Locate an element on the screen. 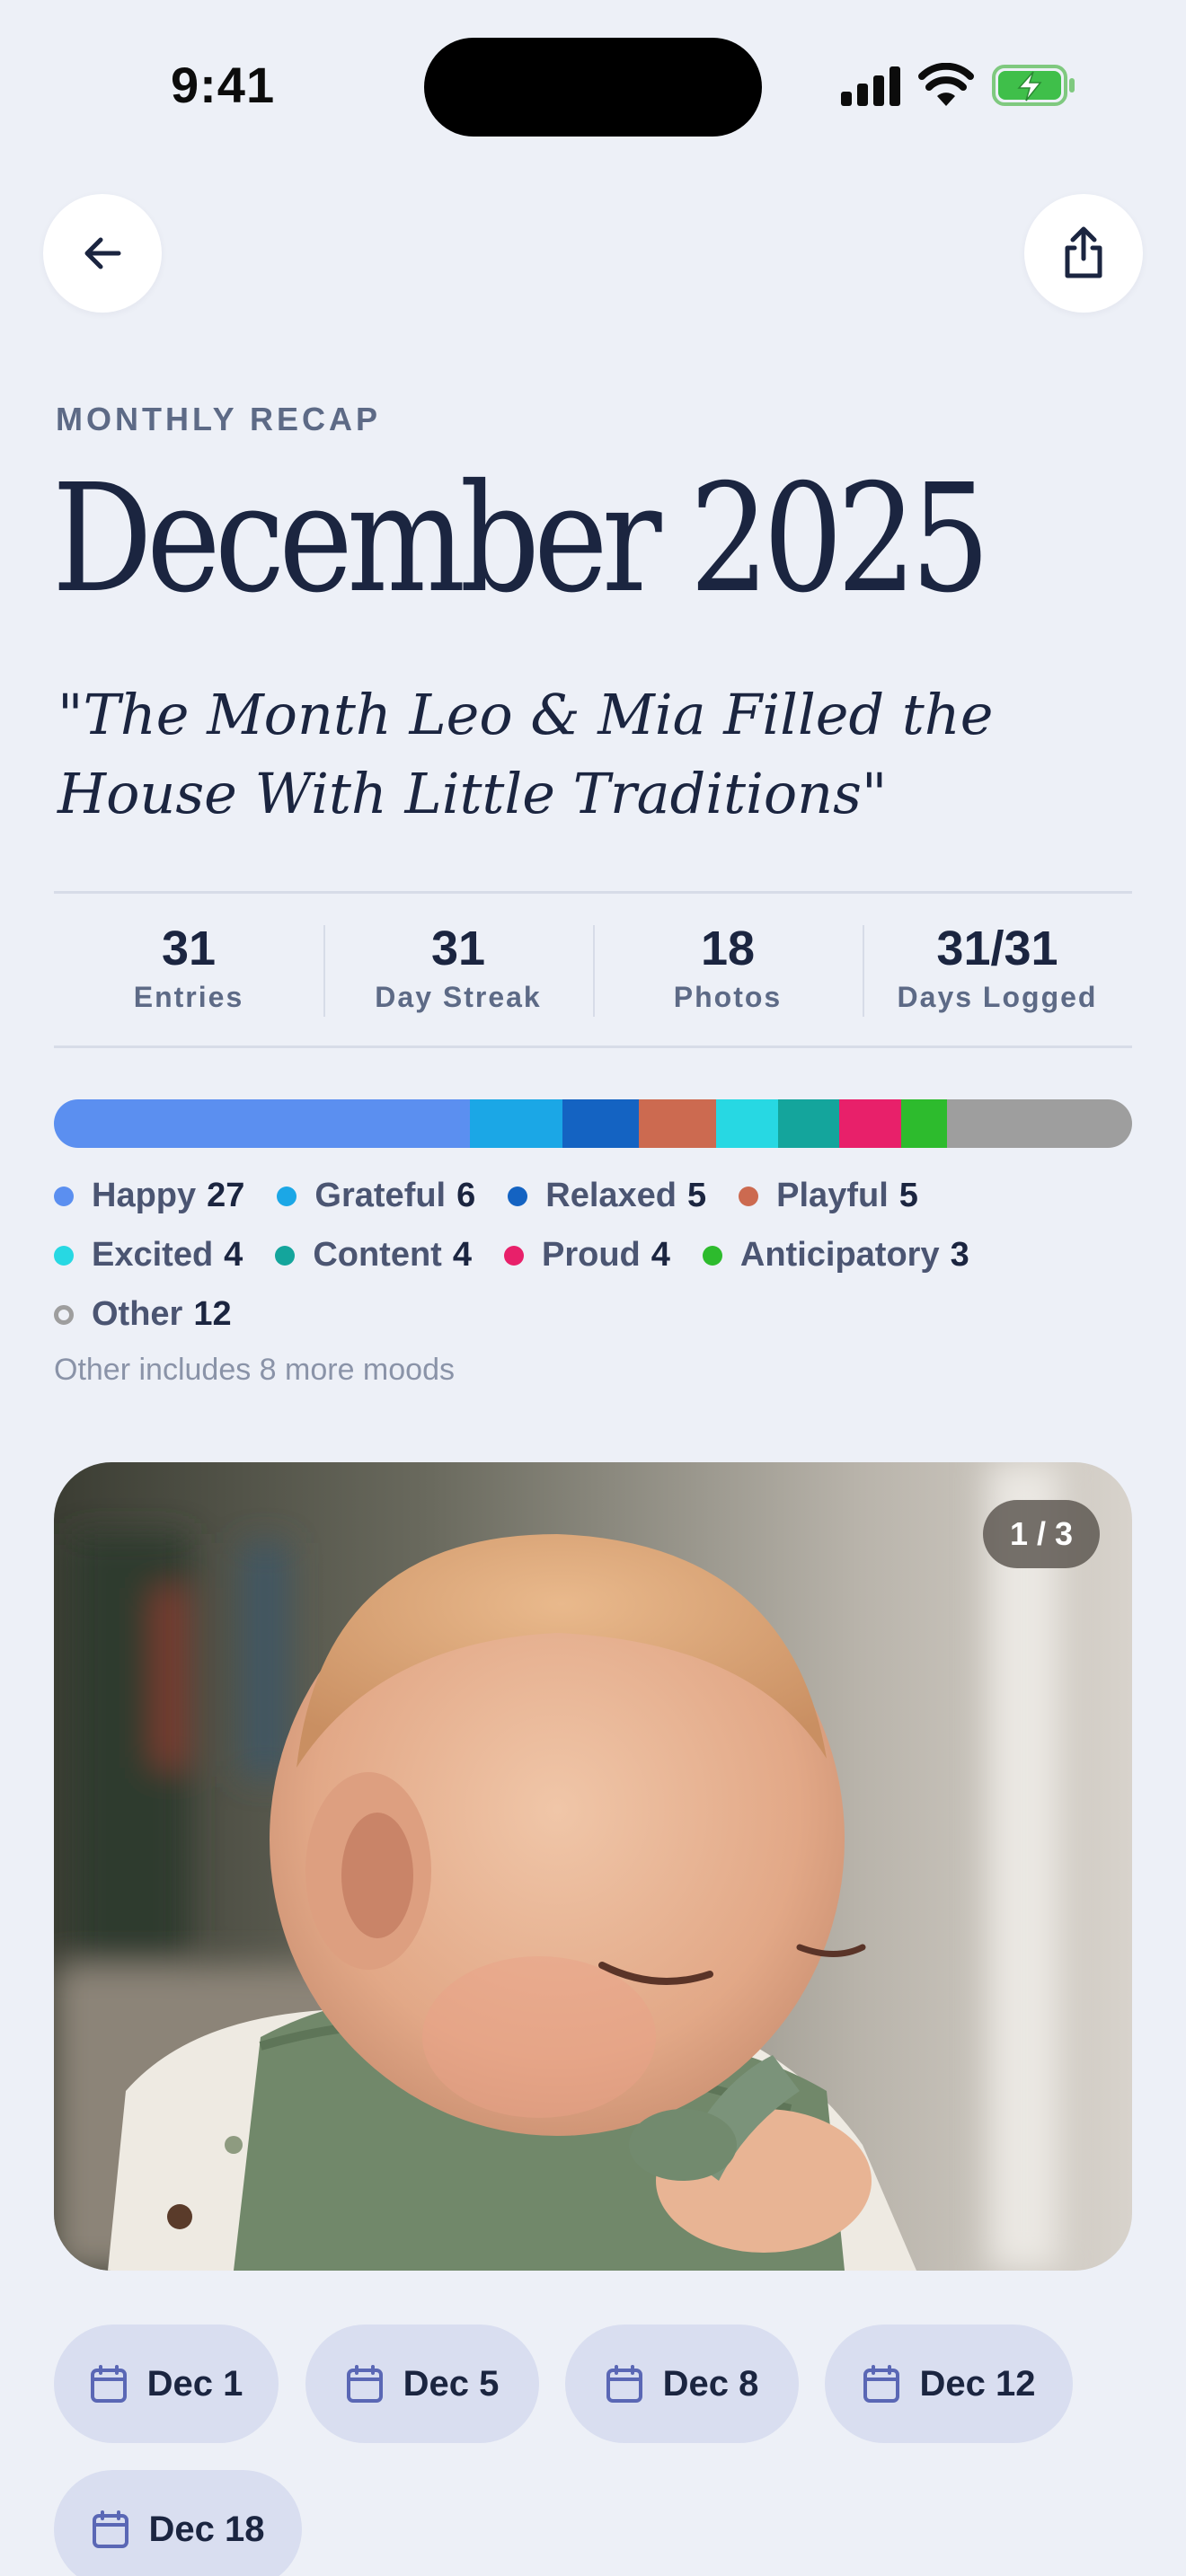 The image size is (1186, 2576). stat-value: 18 is located at coordinates (728, 948).